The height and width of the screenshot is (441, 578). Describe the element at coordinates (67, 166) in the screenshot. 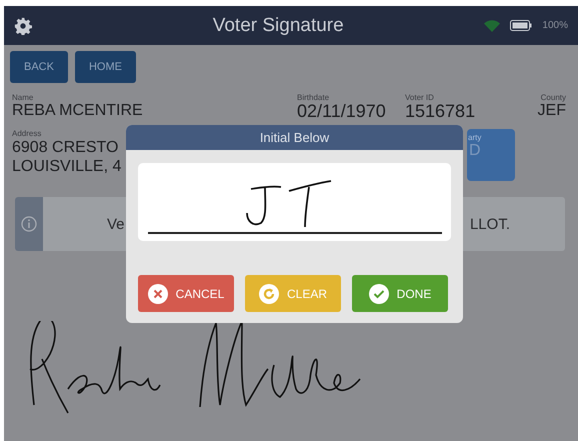

I see `address-line: LOUISVILLE, 4` at that location.